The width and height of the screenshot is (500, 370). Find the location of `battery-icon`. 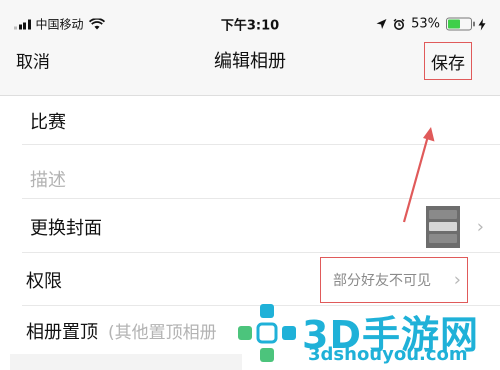

battery-icon is located at coordinates (460, 24).